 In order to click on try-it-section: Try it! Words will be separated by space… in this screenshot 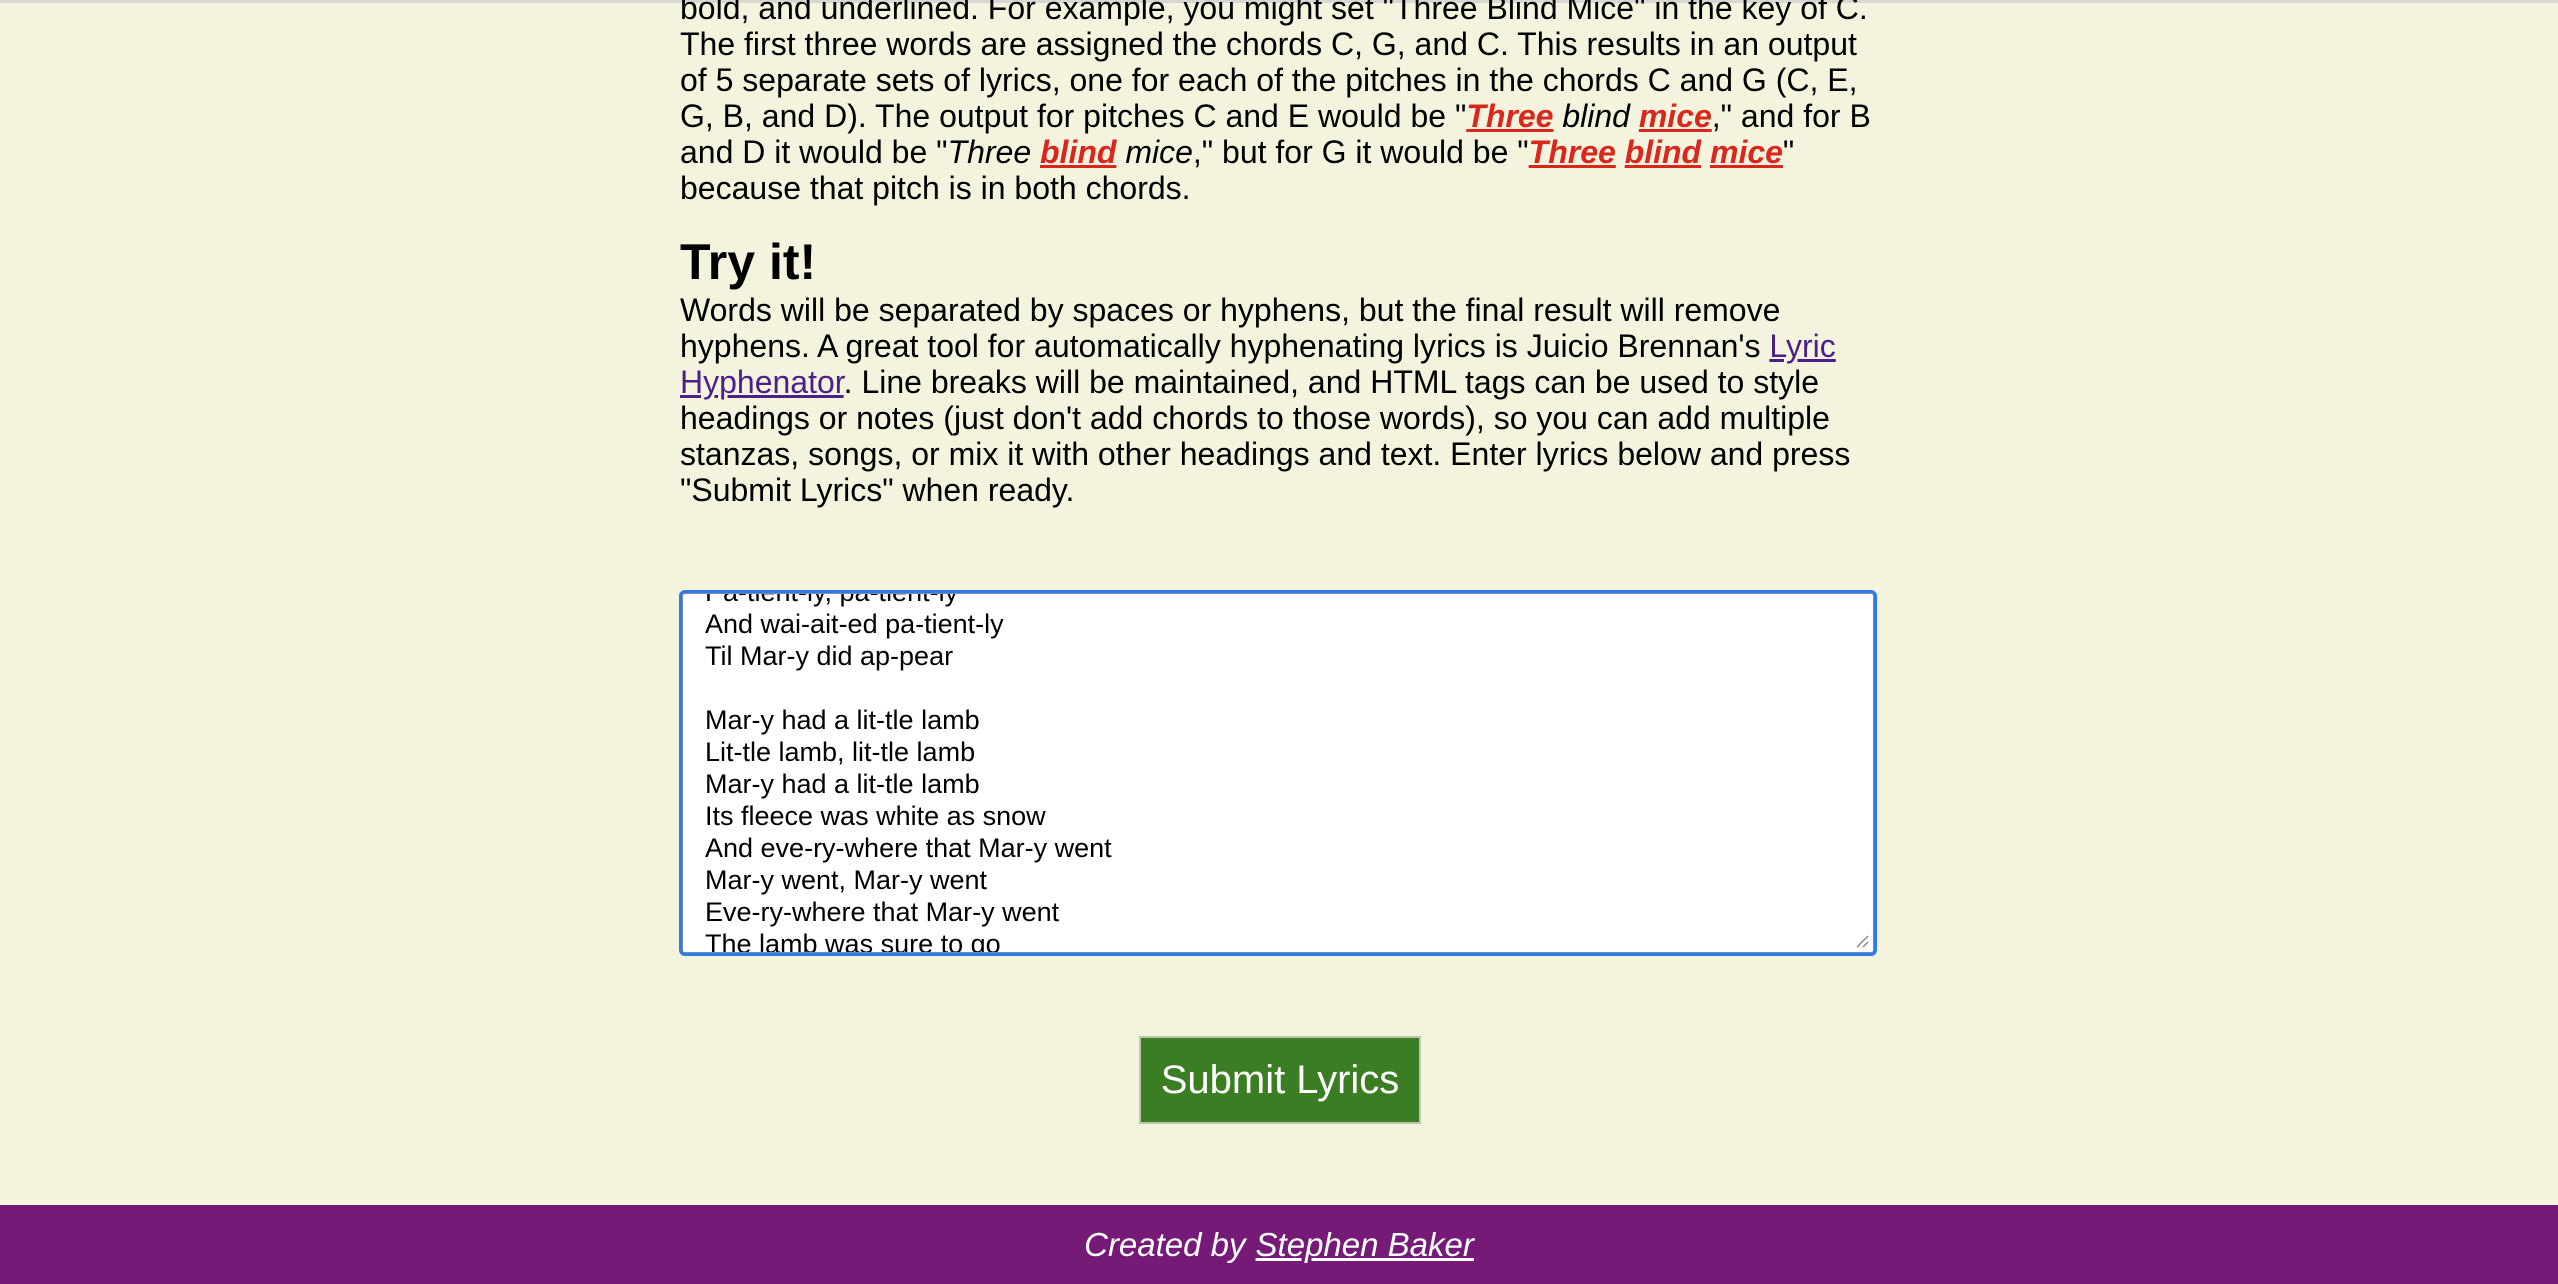, I will do `click(1280, 370)`.